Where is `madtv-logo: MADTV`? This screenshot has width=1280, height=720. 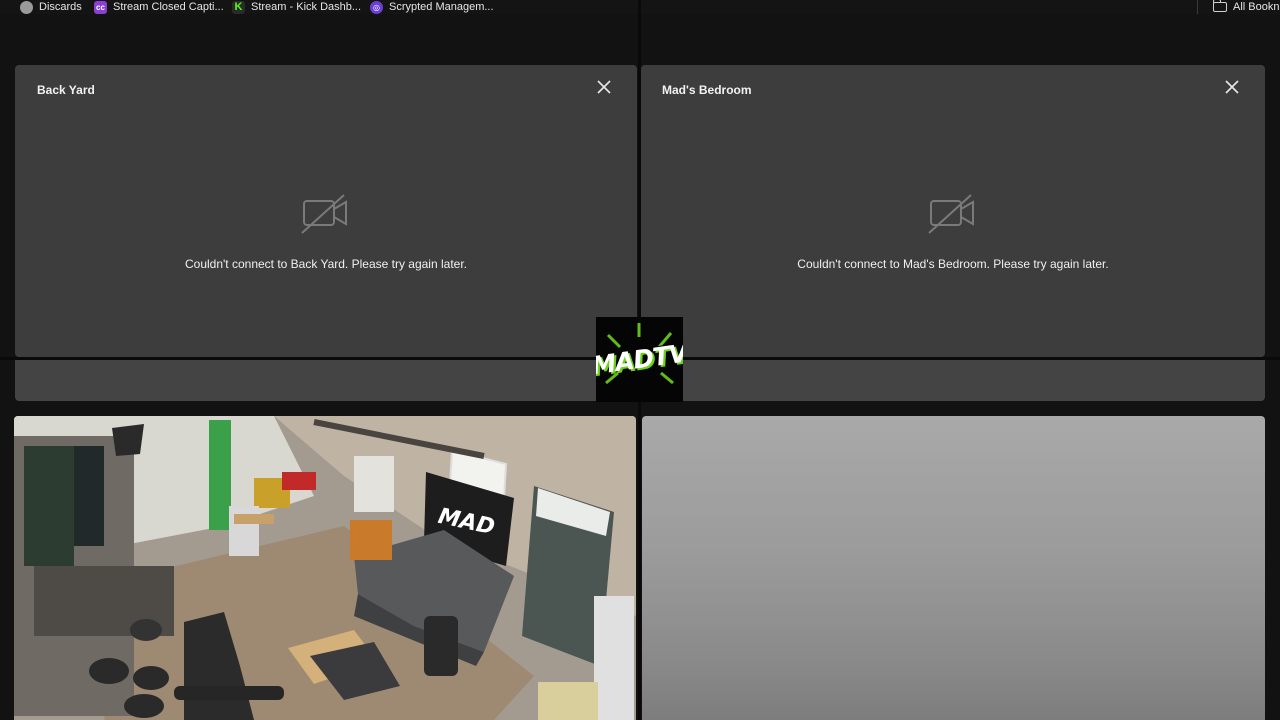
madtv-logo: MADTV is located at coordinates (639, 359).